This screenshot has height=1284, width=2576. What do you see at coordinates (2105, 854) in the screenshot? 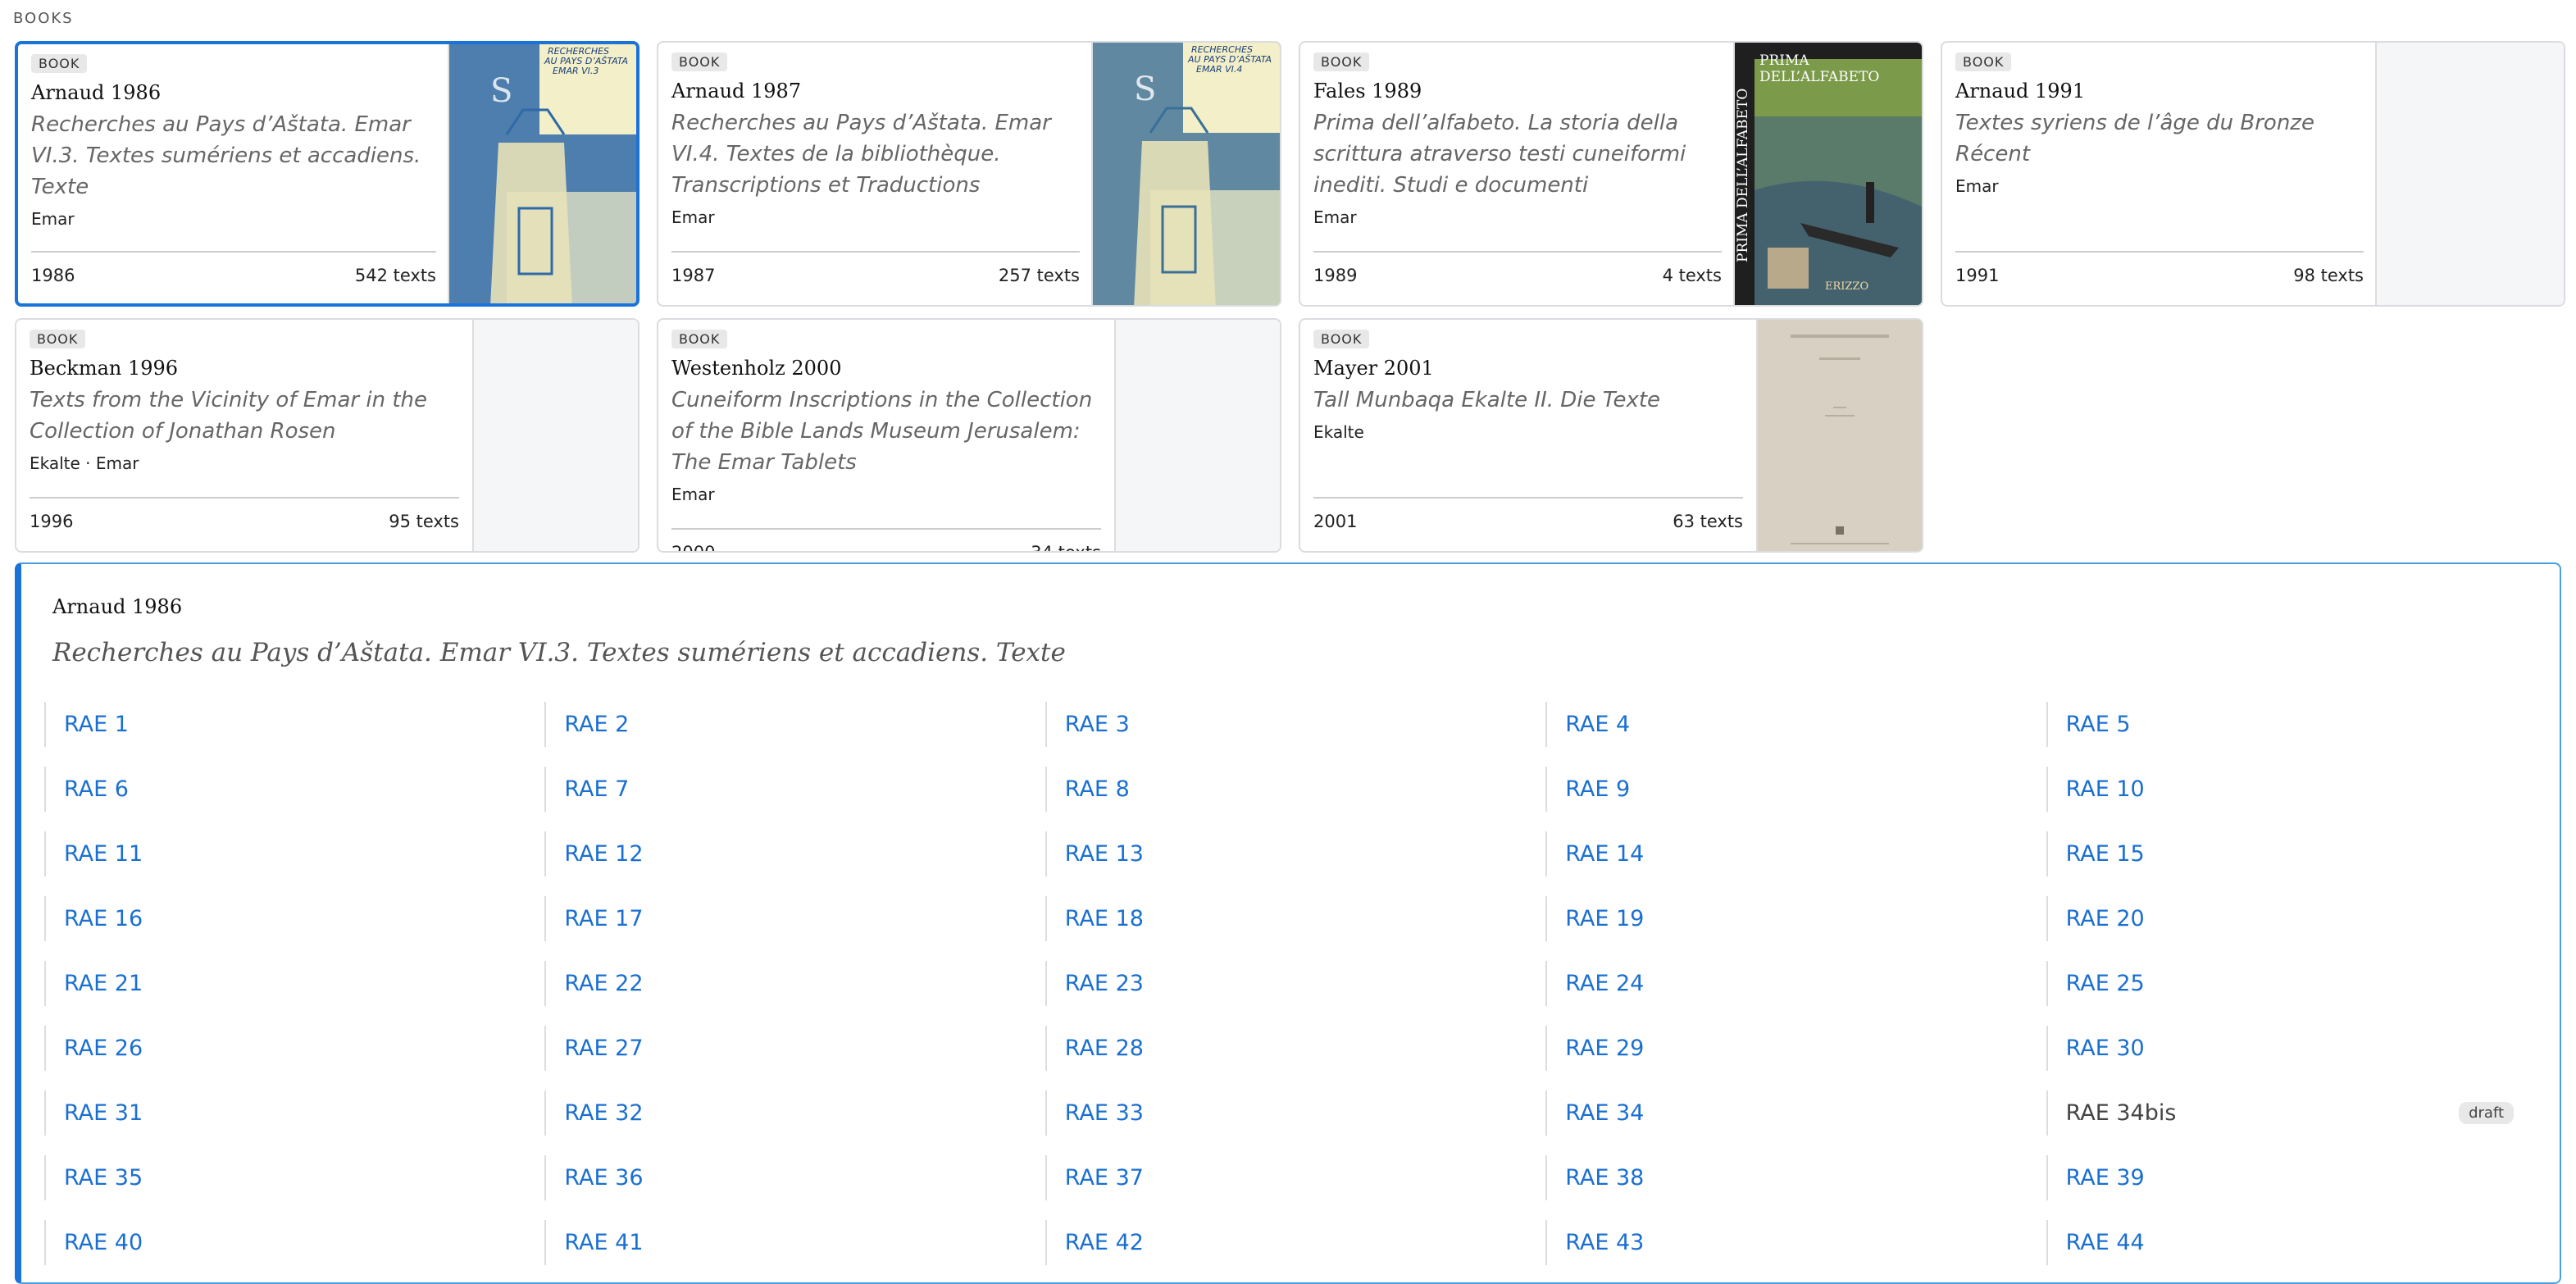
I see `text-link: RAE 15` at bounding box center [2105, 854].